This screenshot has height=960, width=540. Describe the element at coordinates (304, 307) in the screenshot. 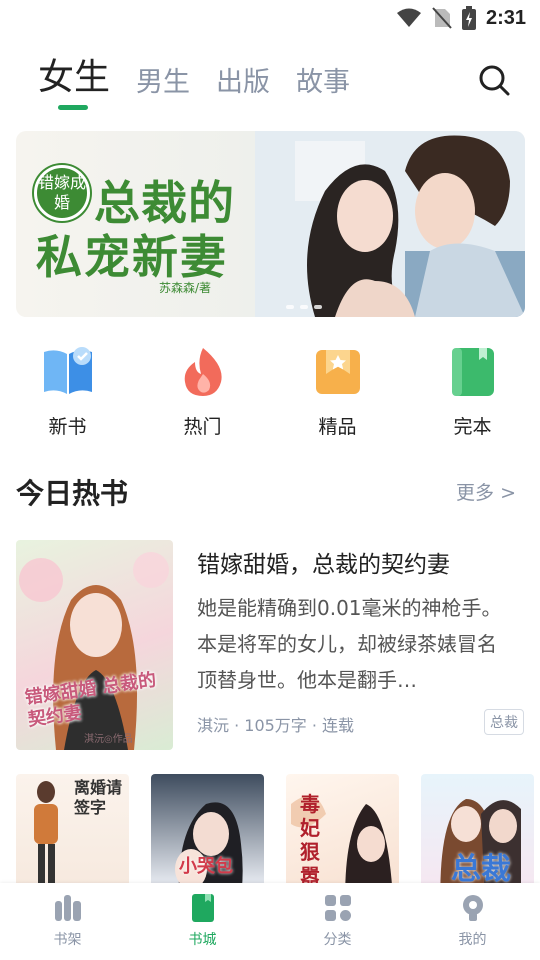

I see `banner-pagination` at that location.